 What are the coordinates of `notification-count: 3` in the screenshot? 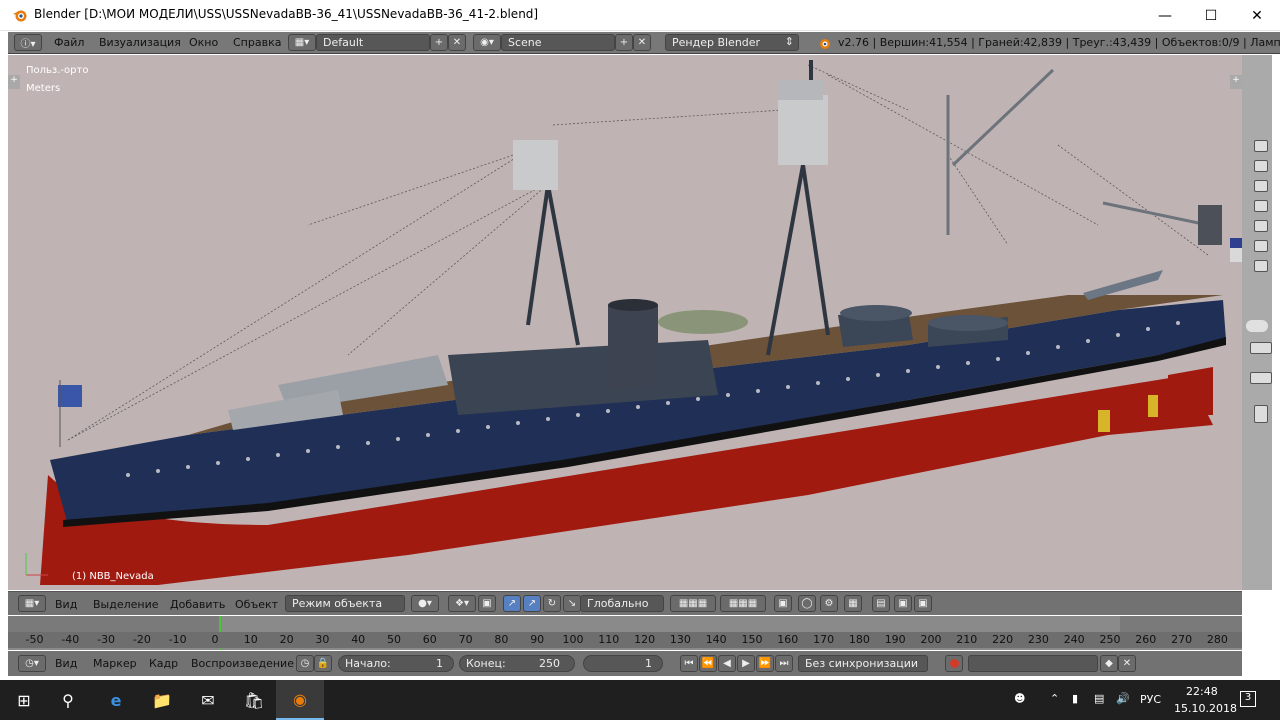 It's located at (1248, 697).